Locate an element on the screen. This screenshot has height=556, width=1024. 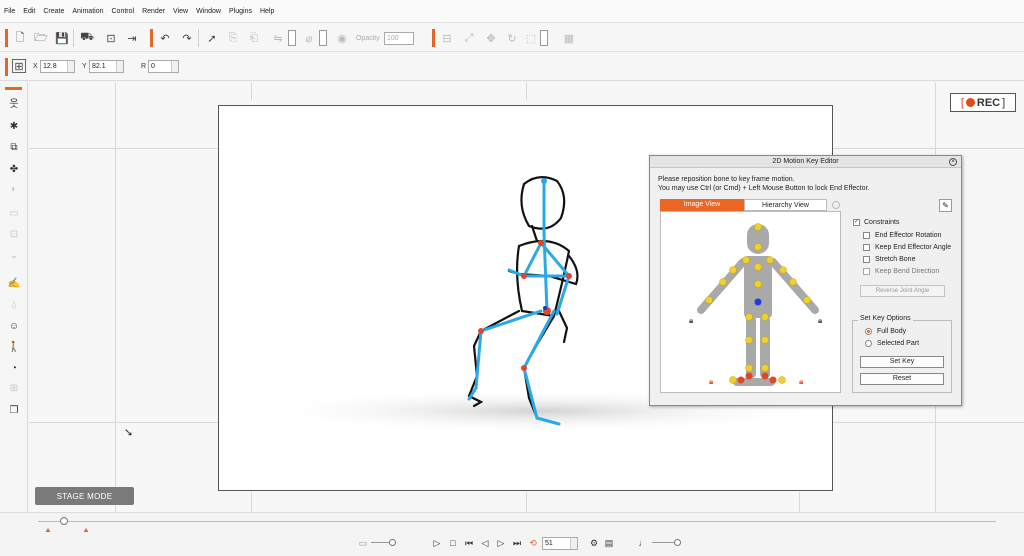
face-icon: ☺ is located at coordinates (14, 326).